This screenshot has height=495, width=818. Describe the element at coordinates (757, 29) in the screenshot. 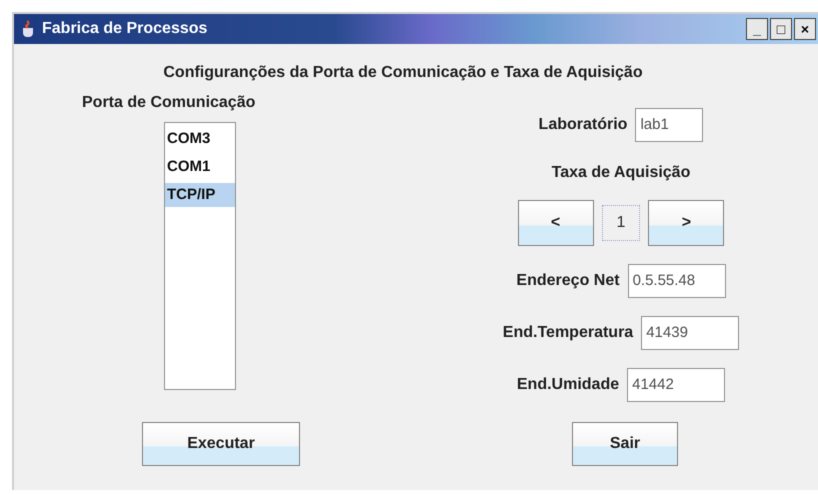

I see `minimize-button: _` at that location.